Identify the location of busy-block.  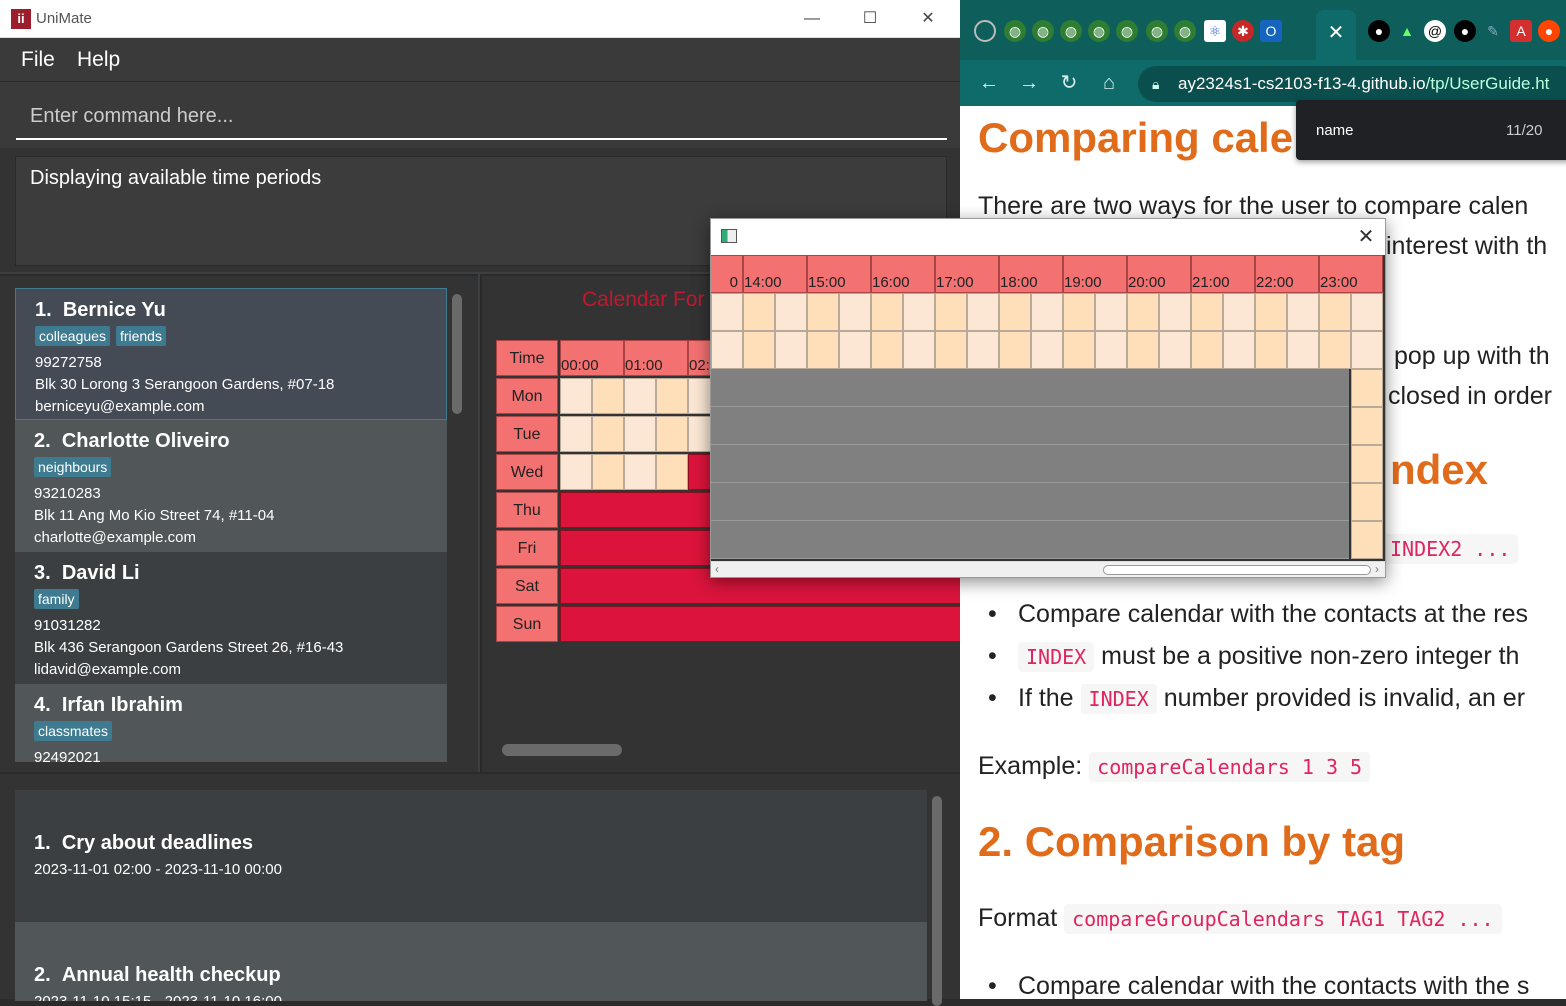
(760, 624).